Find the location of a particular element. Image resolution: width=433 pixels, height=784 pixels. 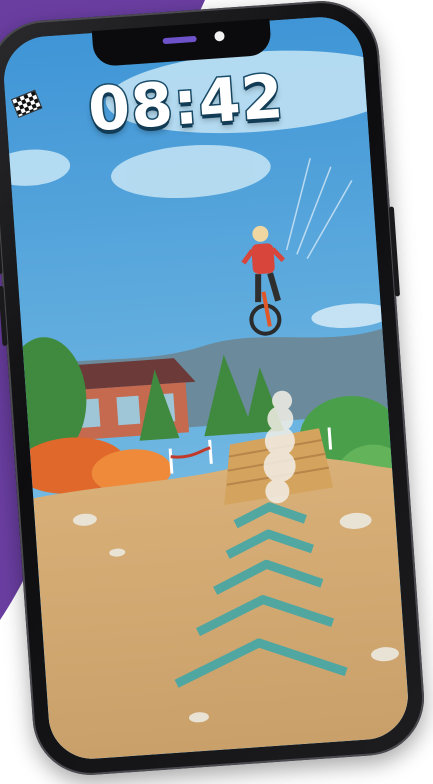

notch-speaker is located at coordinates (179, 40).